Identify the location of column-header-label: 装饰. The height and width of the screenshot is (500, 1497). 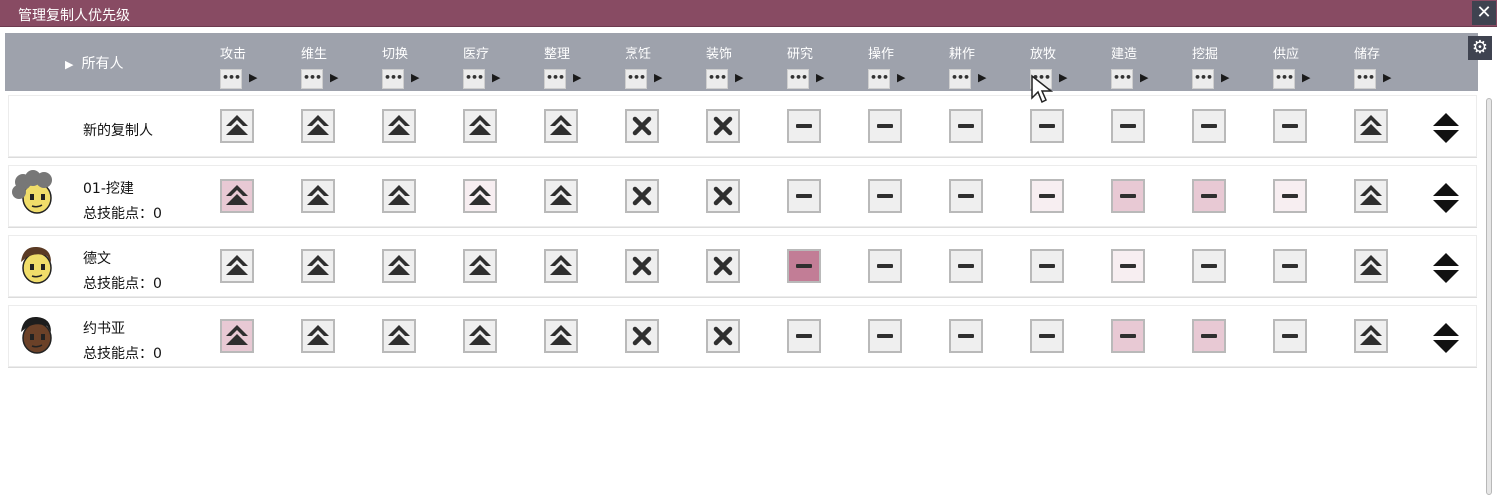
(719, 52).